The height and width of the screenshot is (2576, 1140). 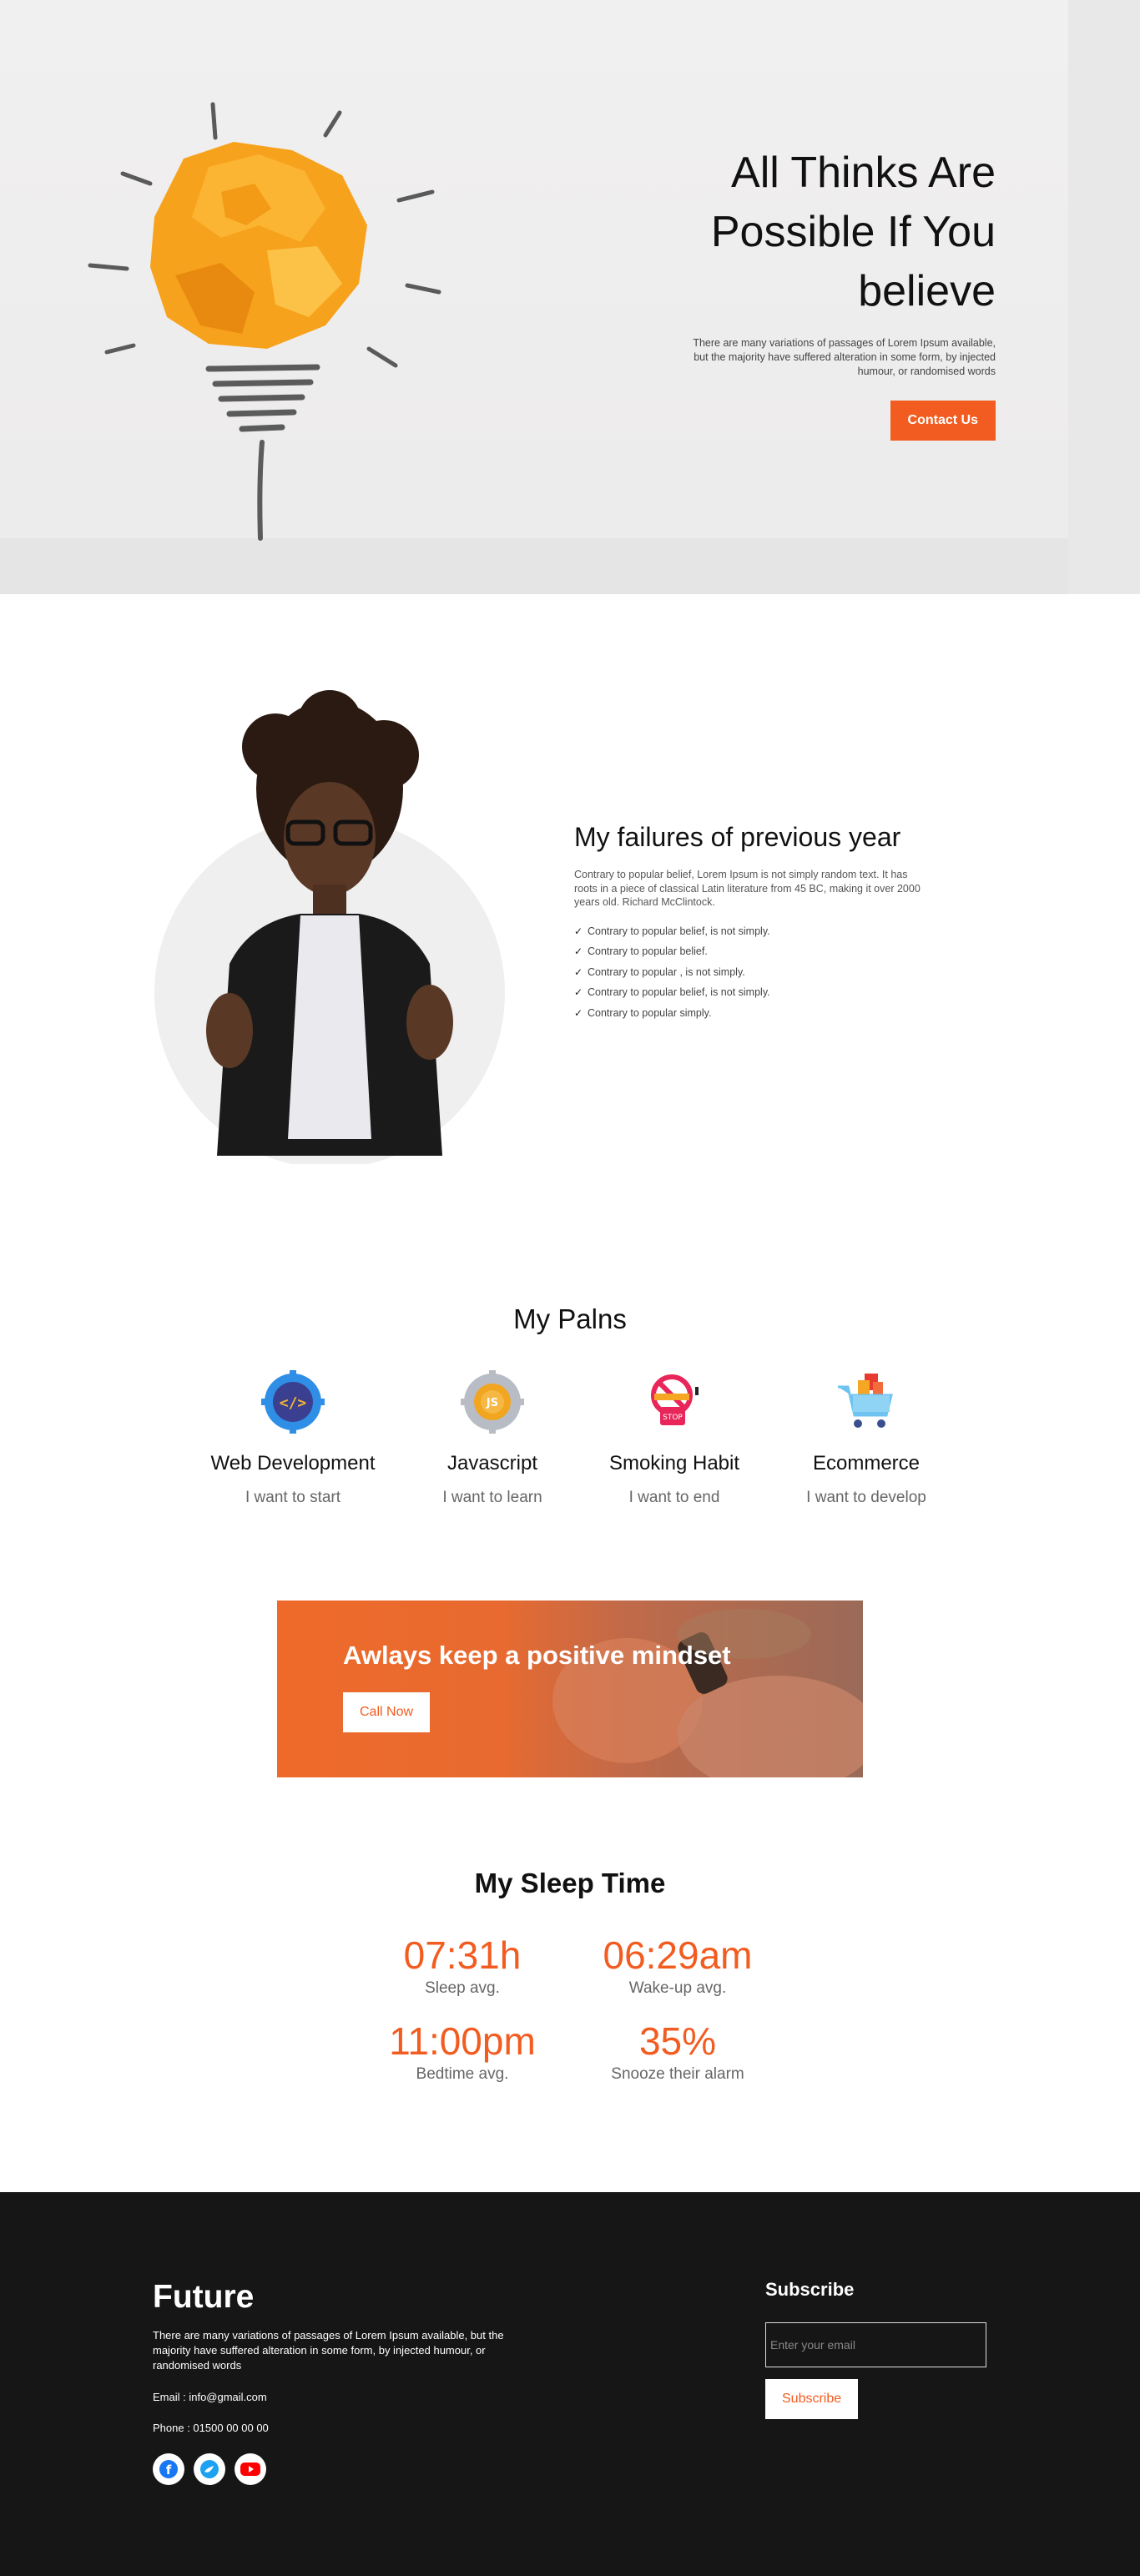 What do you see at coordinates (492, 1438) in the screenshot?
I see `plan-javascript: JS Javascript I want to learn` at bounding box center [492, 1438].